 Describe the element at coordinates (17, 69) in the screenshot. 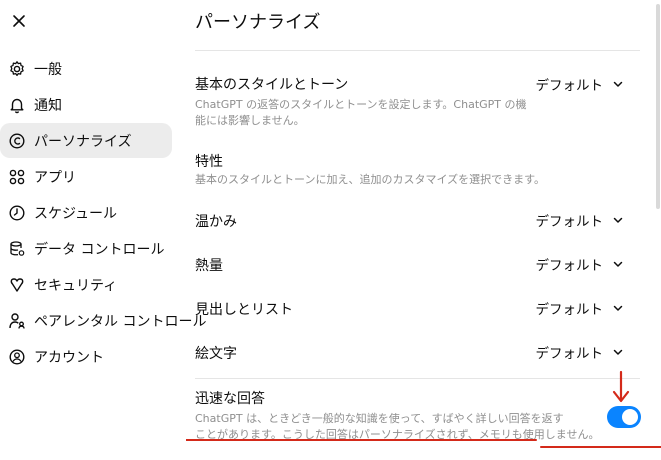

I see `gear-icon` at that location.